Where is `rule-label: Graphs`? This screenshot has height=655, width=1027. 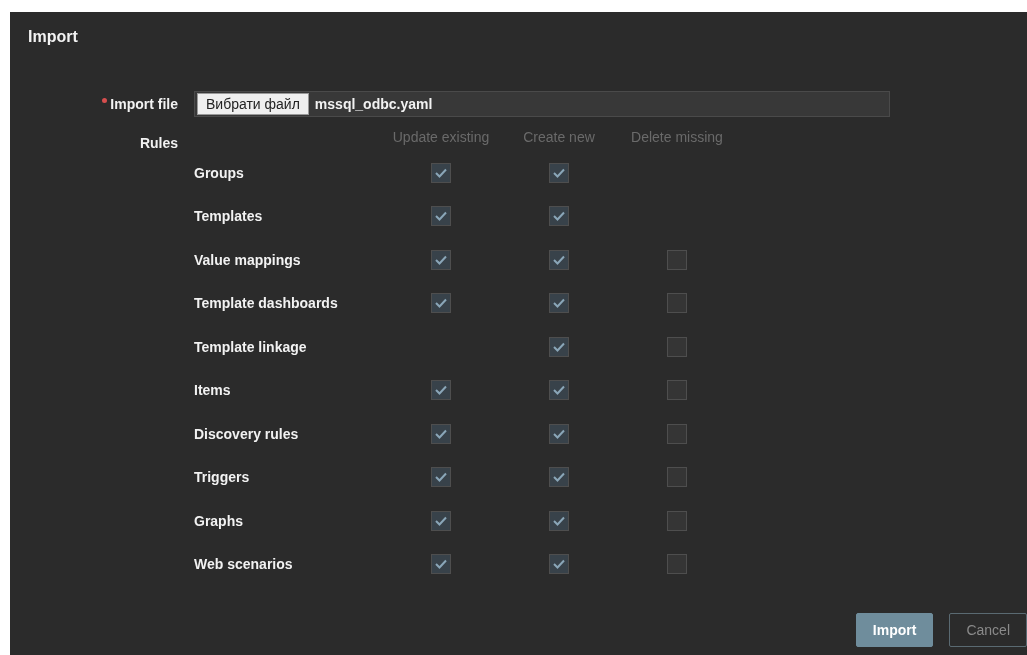
rule-label: Graphs is located at coordinates (218, 520).